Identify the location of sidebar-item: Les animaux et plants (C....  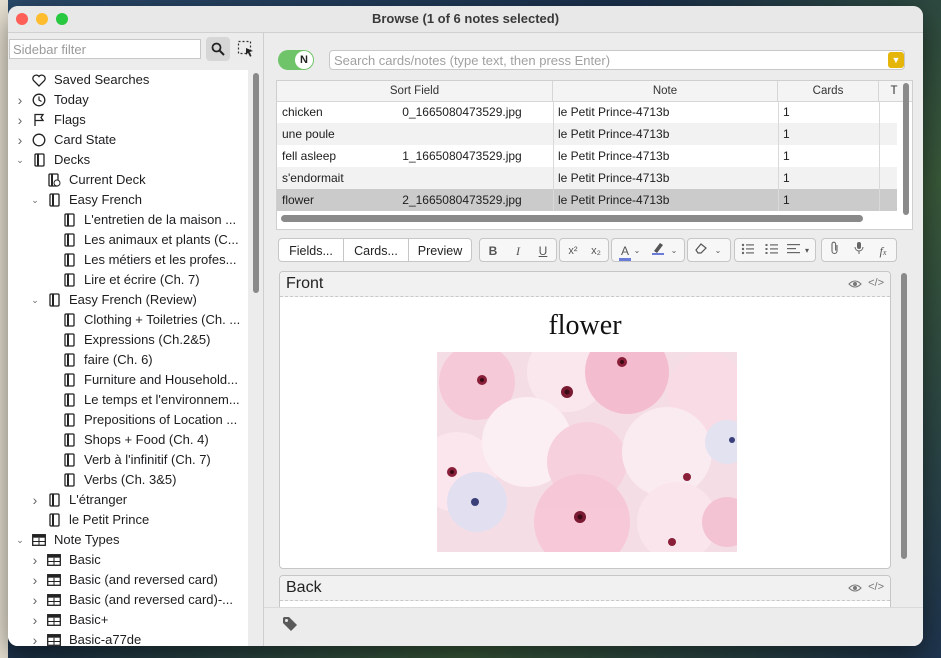
(141, 240).